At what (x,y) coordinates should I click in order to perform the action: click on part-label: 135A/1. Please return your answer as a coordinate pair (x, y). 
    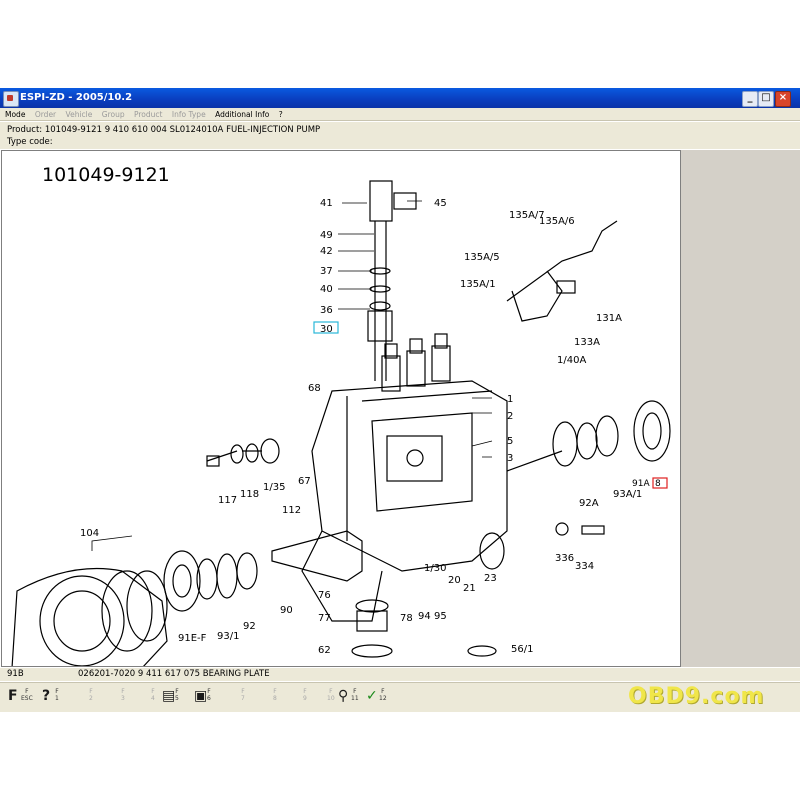
    Looking at the image, I should click on (478, 284).